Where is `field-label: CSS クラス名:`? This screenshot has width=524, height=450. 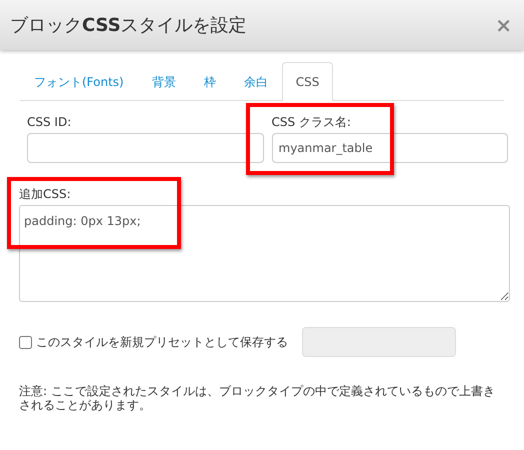 field-label: CSS クラス名: is located at coordinates (312, 122).